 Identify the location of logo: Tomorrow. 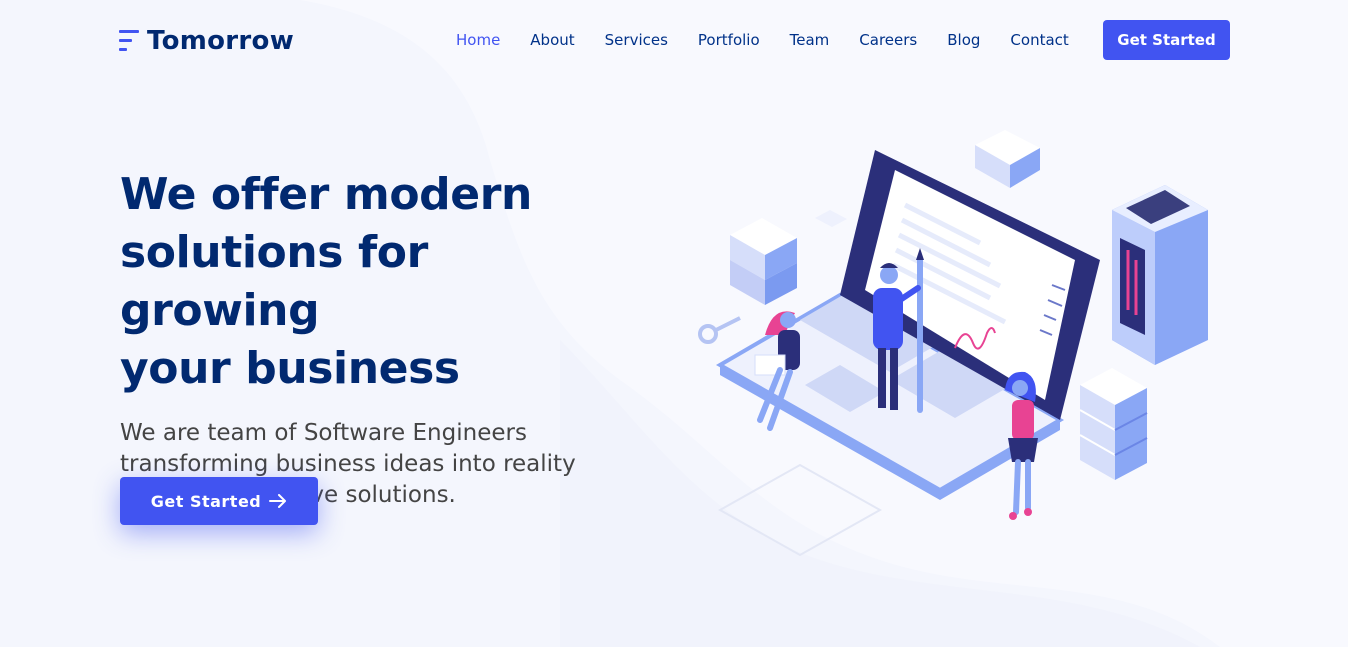
(206, 41).